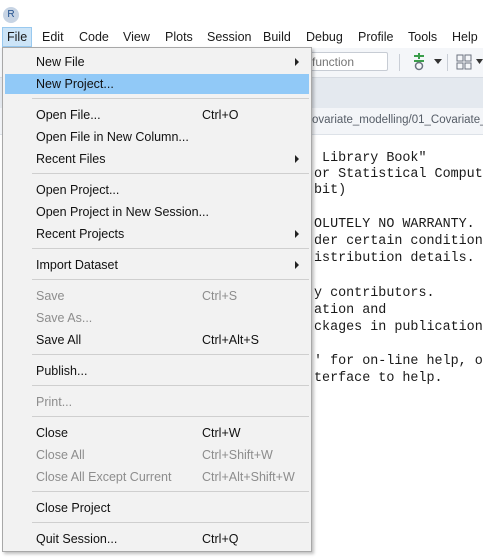  I want to click on console-line: ation and, so click(350, 310).